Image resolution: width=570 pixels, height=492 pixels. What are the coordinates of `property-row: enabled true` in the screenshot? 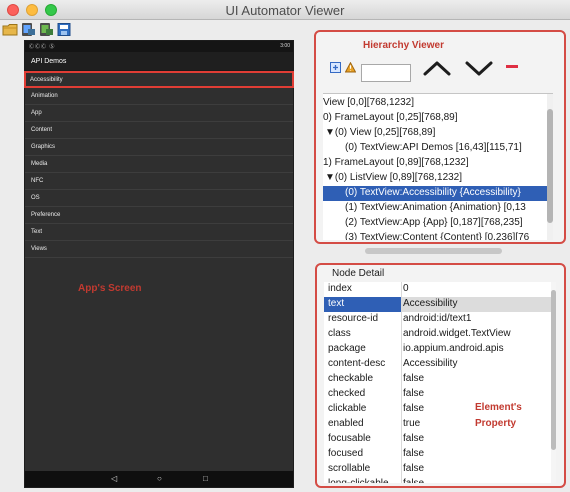 It's located at (440, 424).